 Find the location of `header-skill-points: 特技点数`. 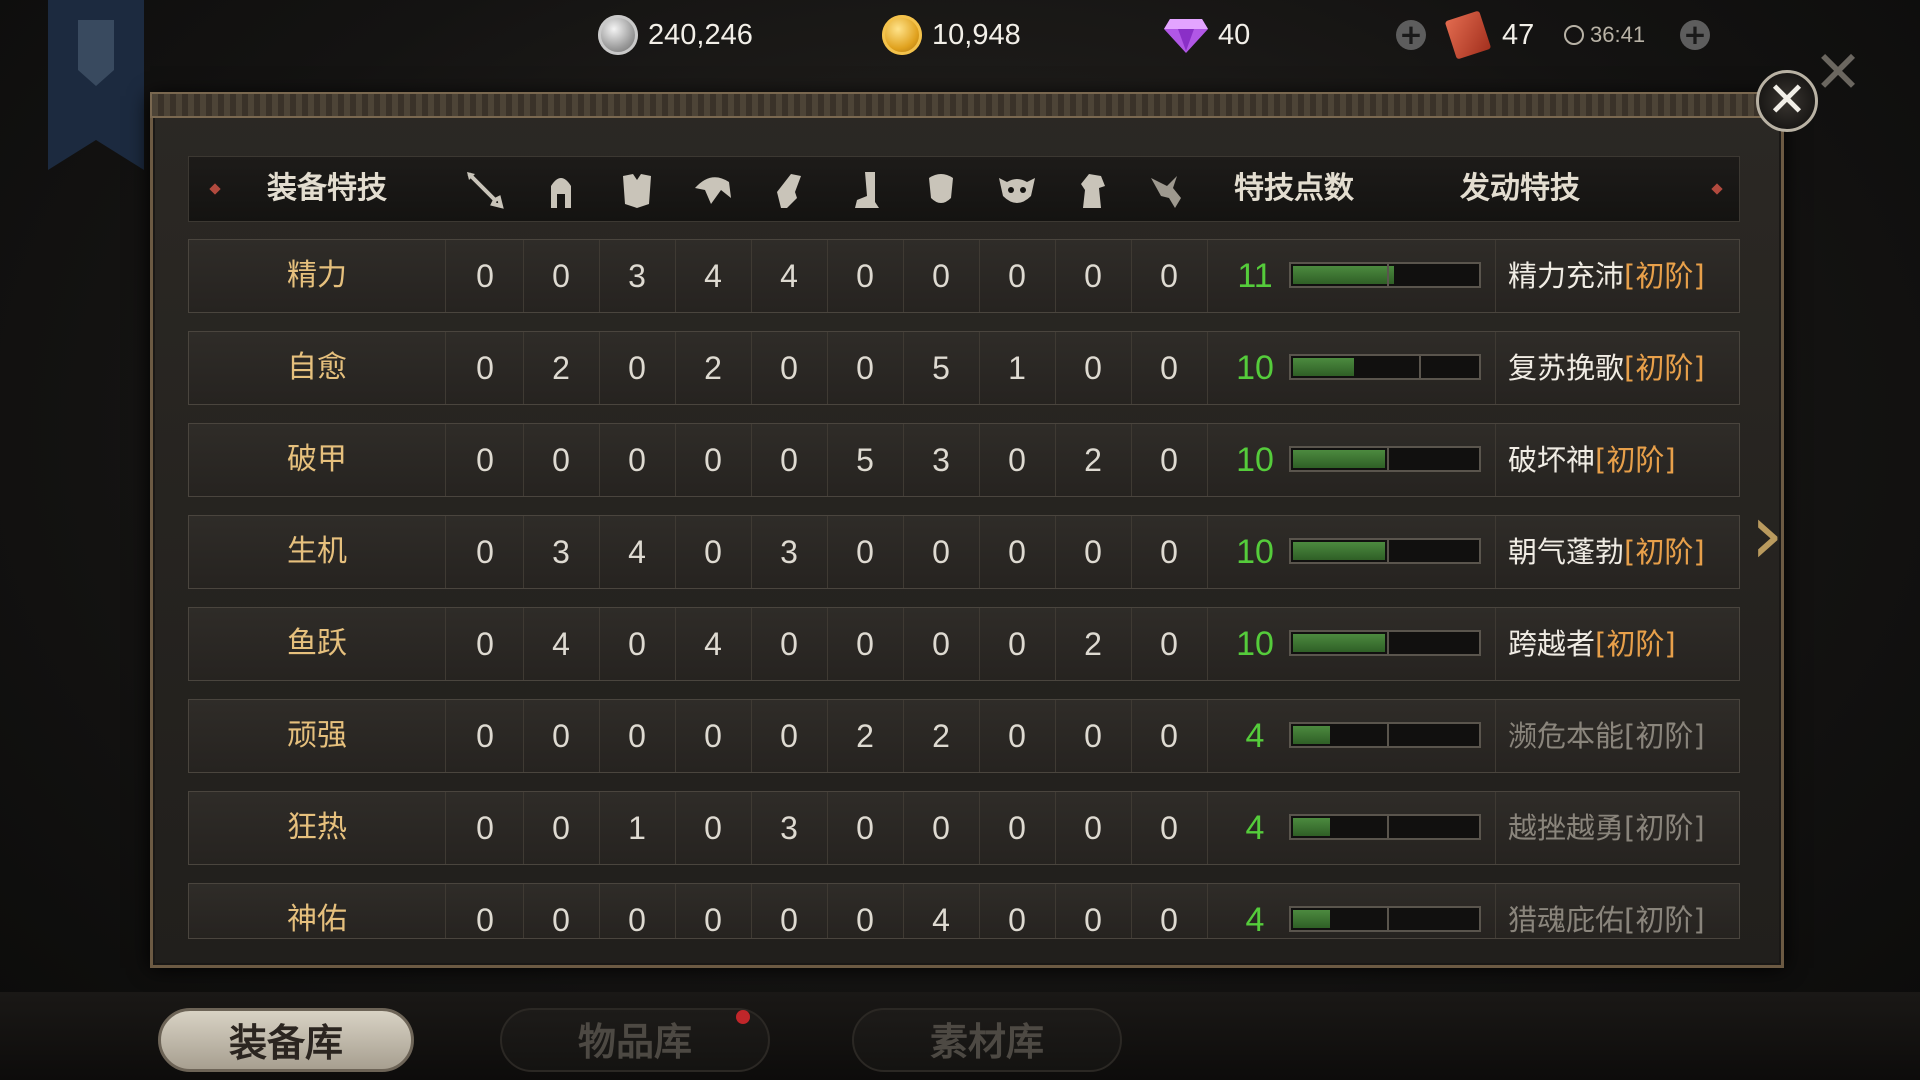

header-skill-points: 特技点数 is located at coordinates (1294, 188).